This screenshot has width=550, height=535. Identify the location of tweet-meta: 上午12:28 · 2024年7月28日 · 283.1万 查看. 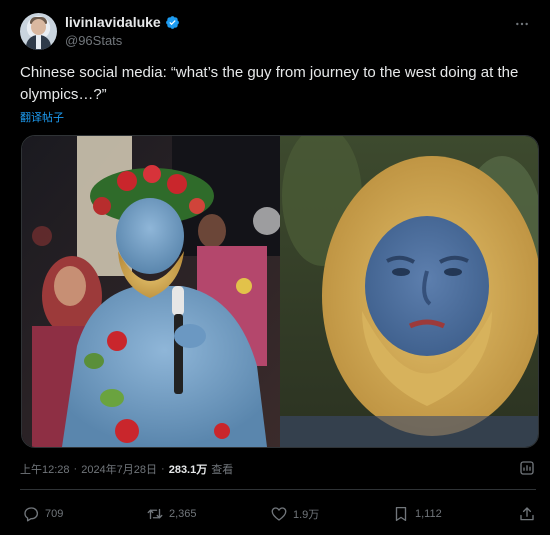
(126, 469).